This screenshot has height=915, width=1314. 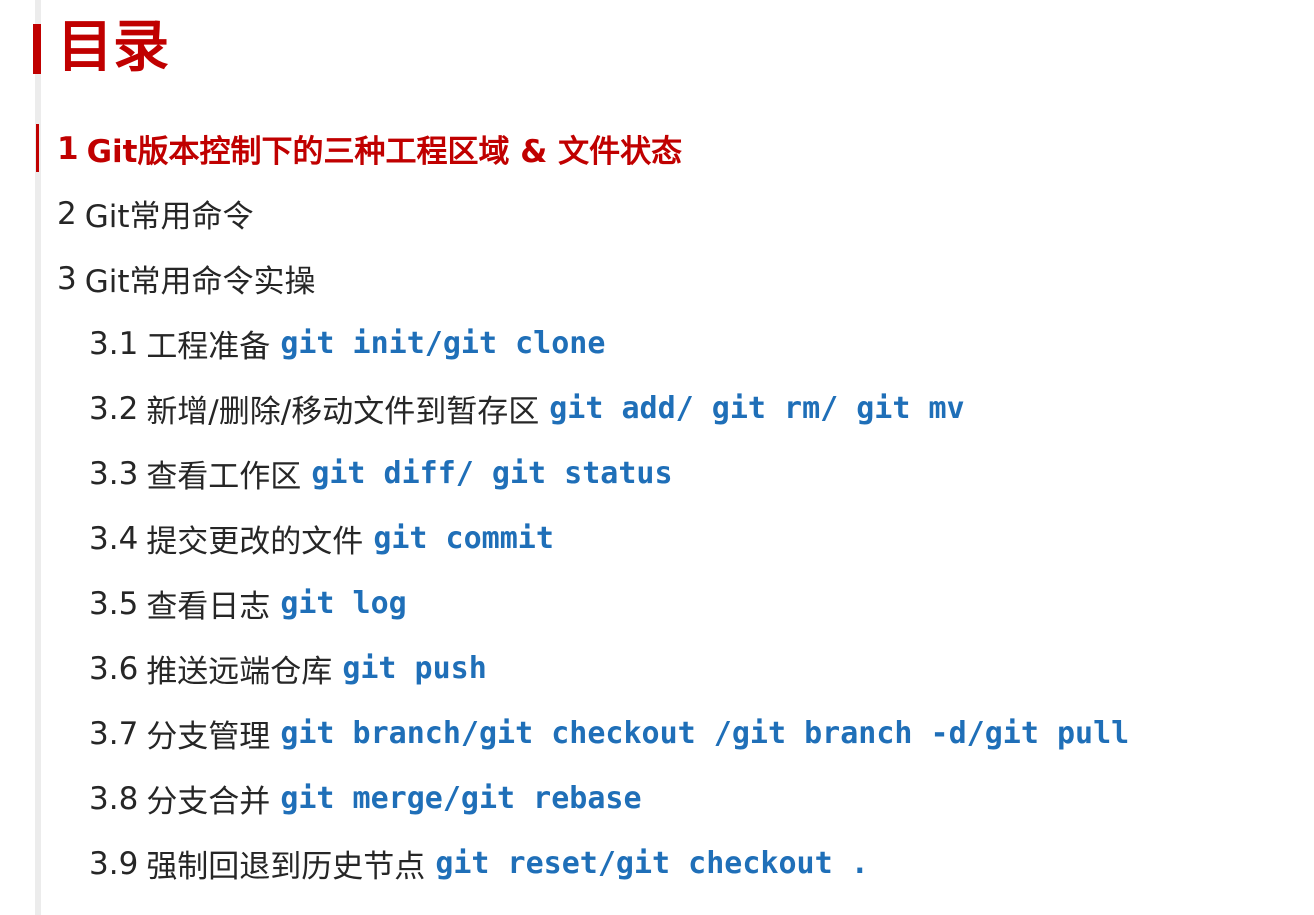 What do you see at coordinates (657, 538) in the screenshot?
I see `toc-item-3-4: 3.4 提交更改的文件 git commit` at bounding box center [657, 538].